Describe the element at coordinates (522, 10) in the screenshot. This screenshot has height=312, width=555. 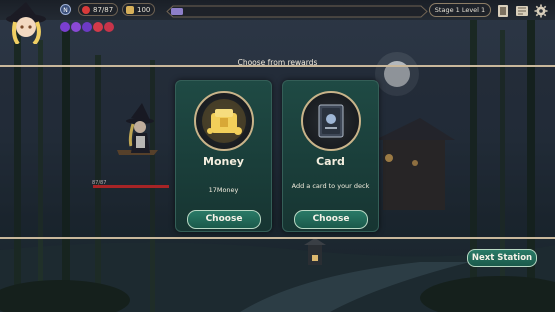
I see `map-icon` at that location.